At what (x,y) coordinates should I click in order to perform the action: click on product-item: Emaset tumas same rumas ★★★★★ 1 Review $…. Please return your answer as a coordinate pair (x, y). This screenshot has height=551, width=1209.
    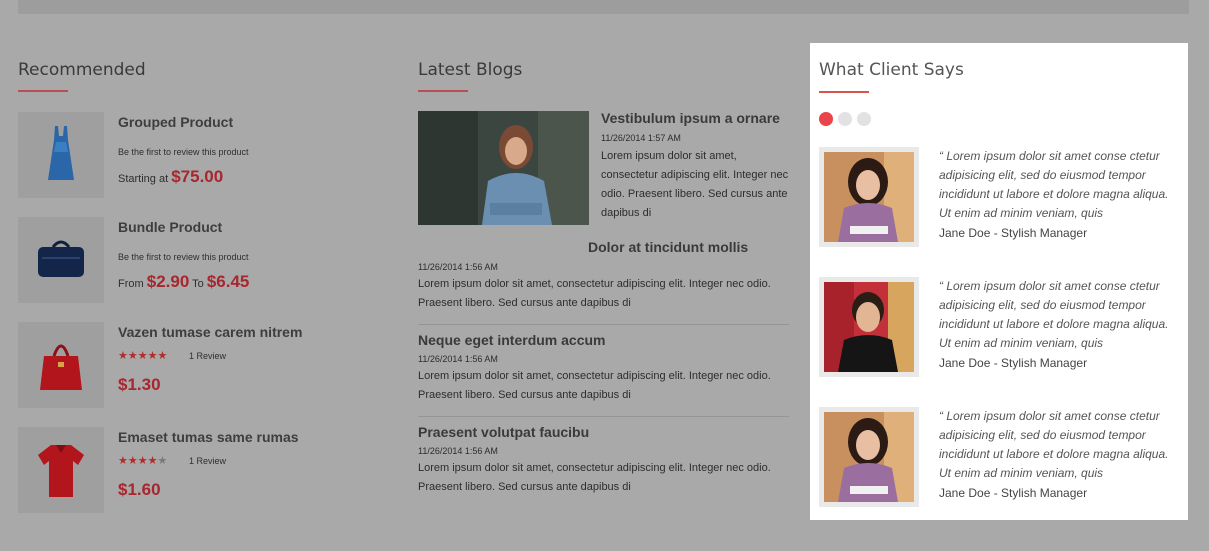
    Looking at the image, I should click on (198, 470).